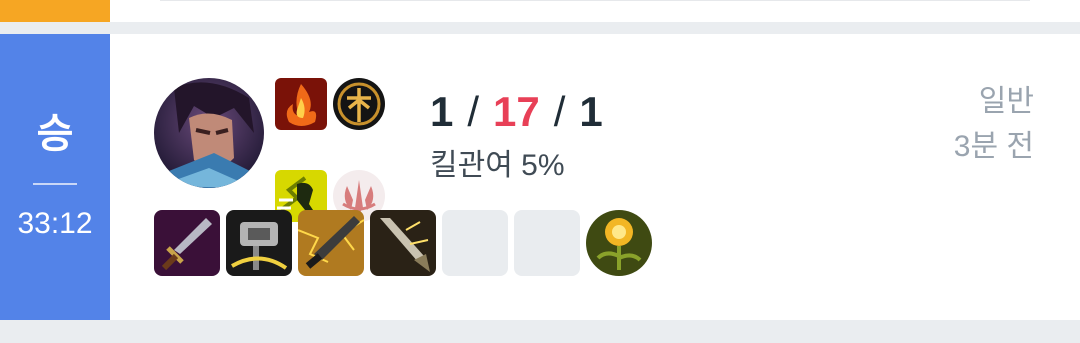 The image size is (1080, 343). I want to click on spear-item-icon, so click(403, 243).